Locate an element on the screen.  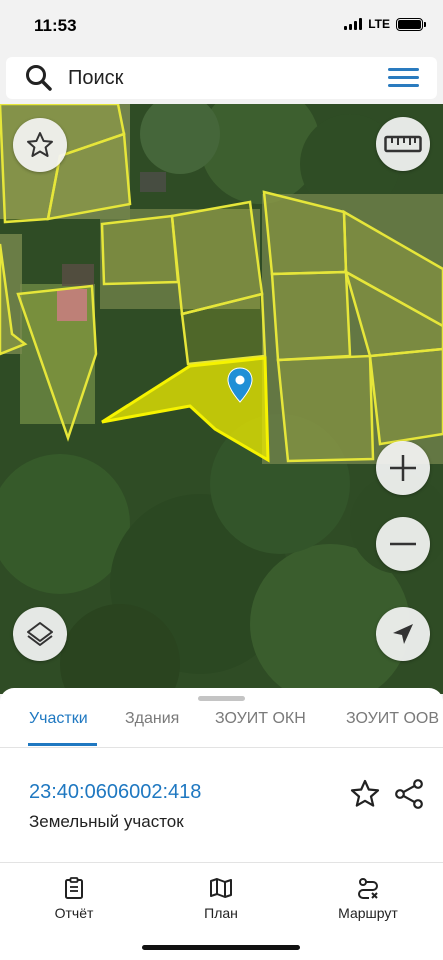
location-arrow-icon is located at coordinates (403, 634).